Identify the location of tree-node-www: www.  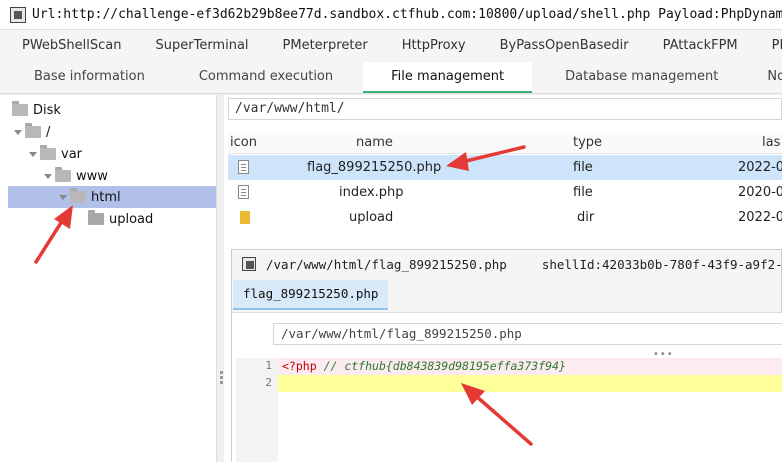
(76, 176).